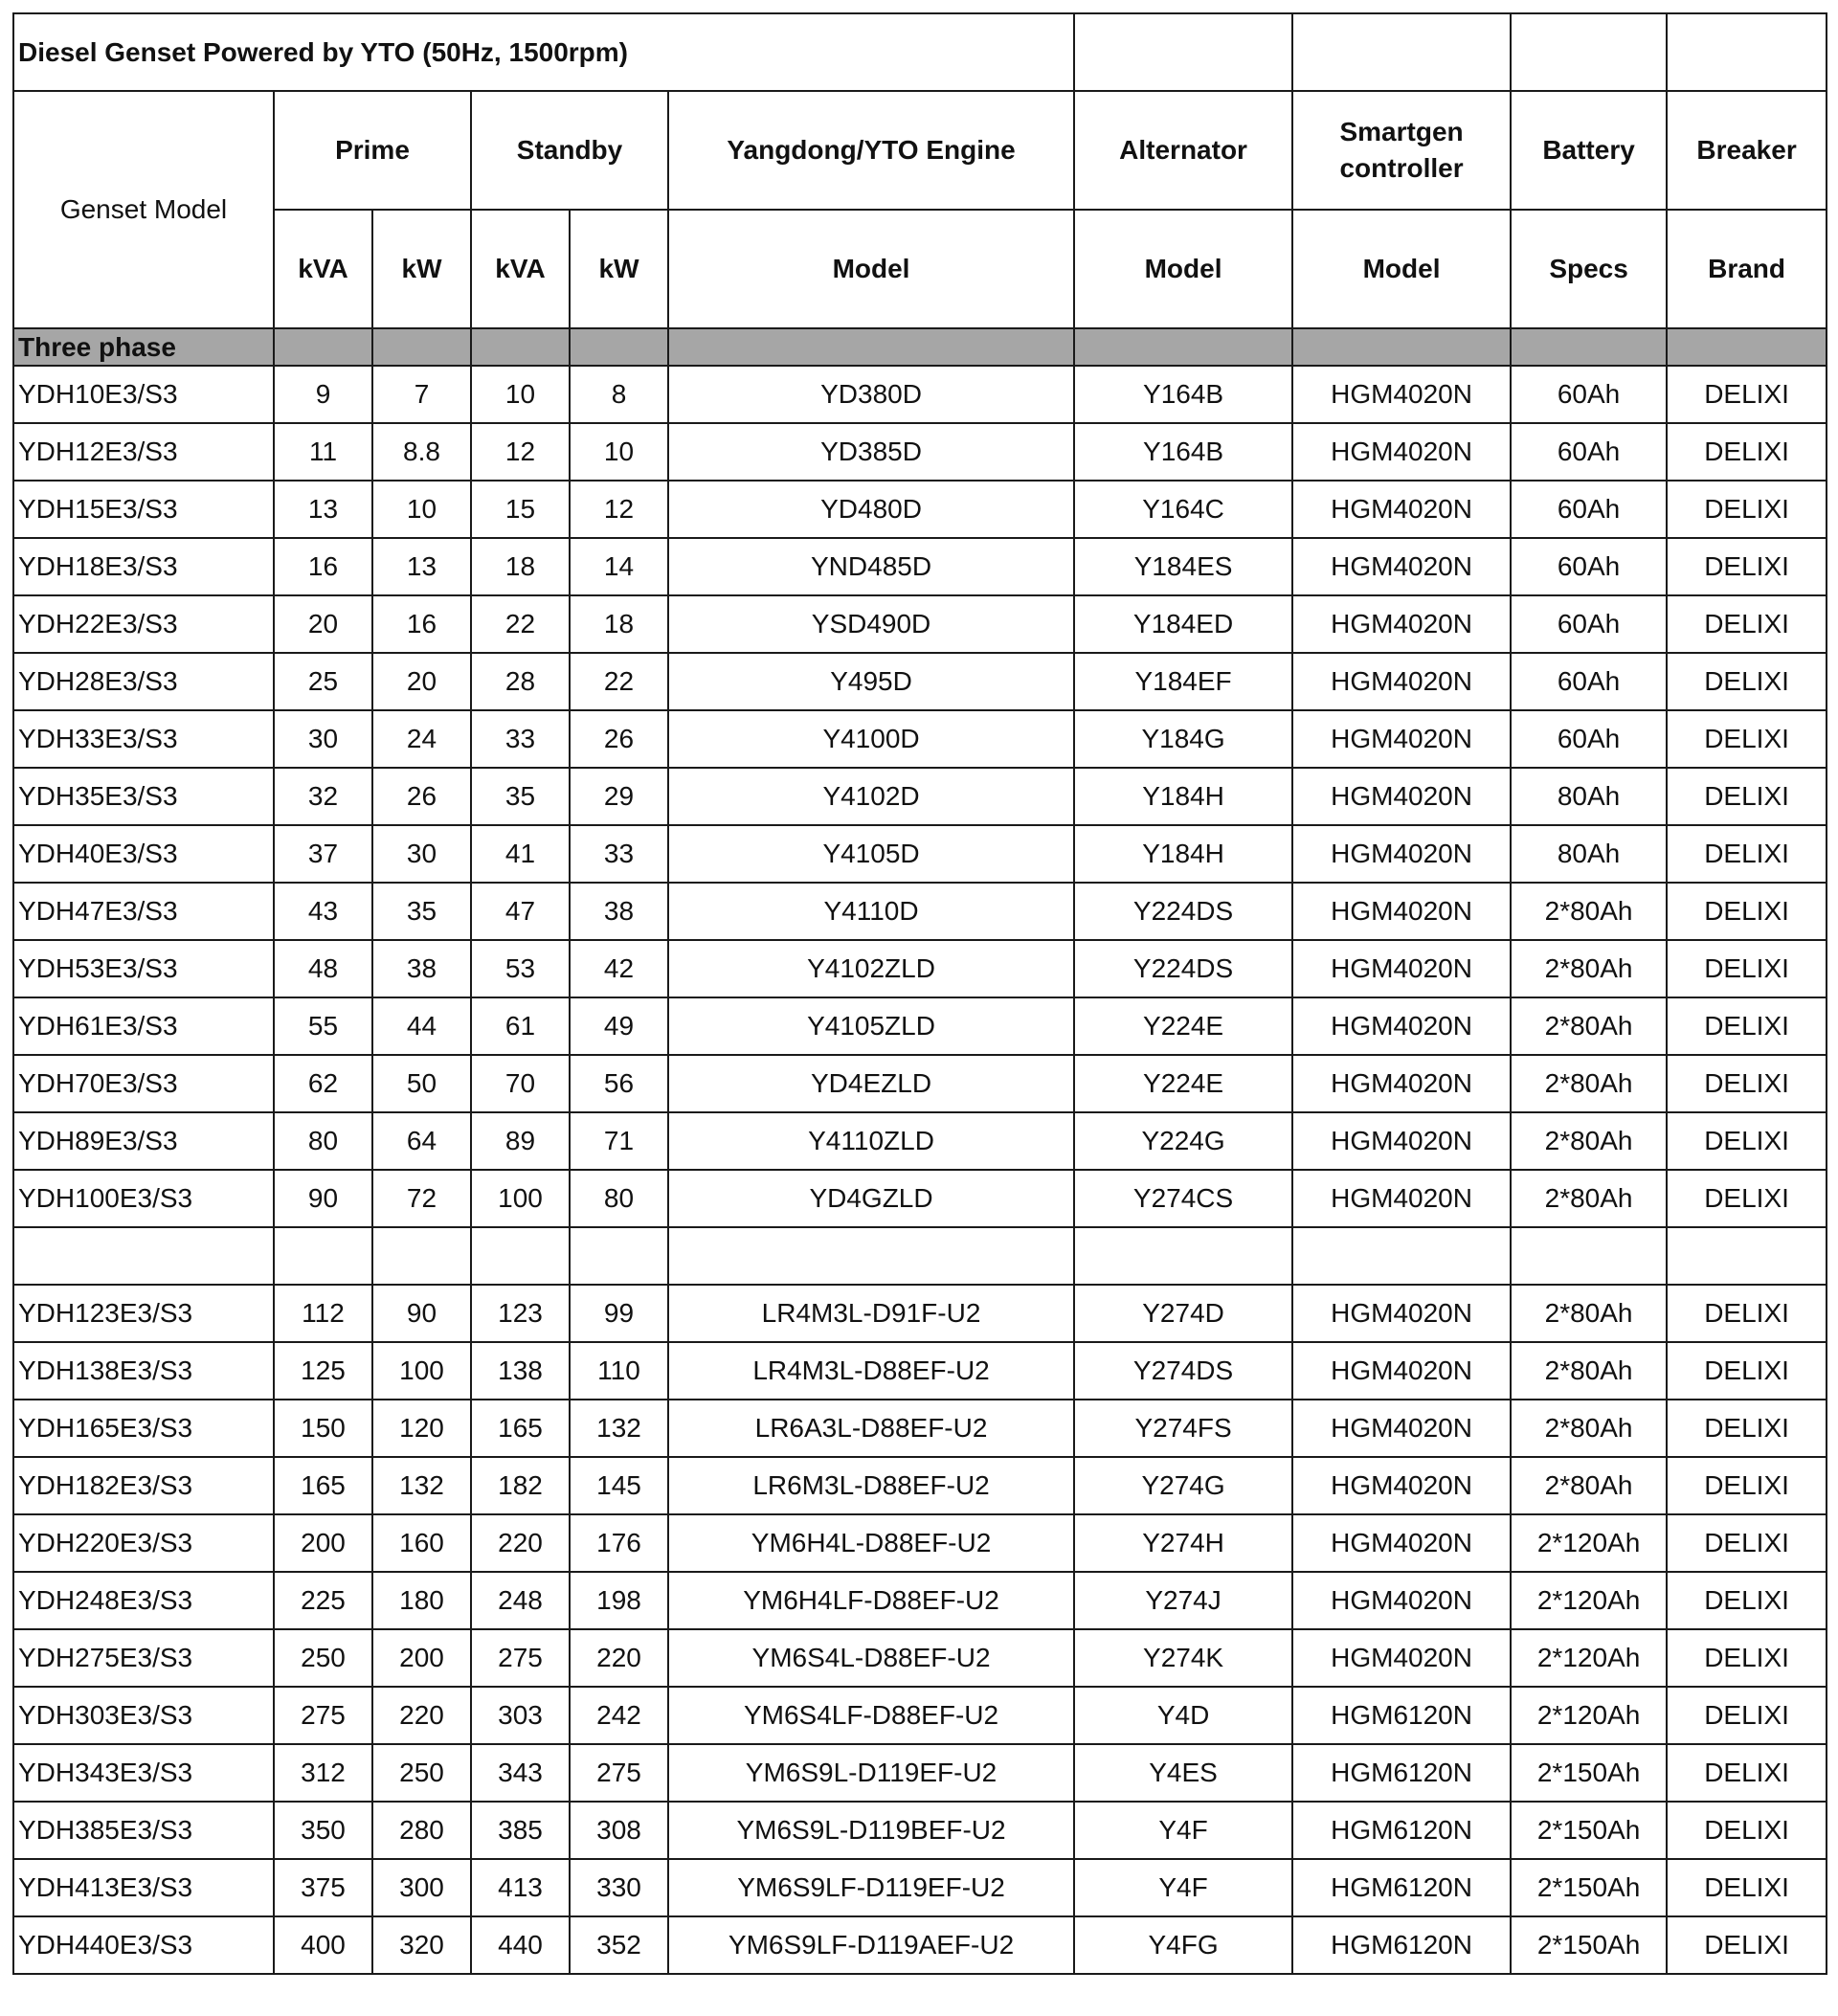  Describe the element at coordinates (1183, 624) in the screenshot. I see `cell-alternator-model: Y184ED` at that location.